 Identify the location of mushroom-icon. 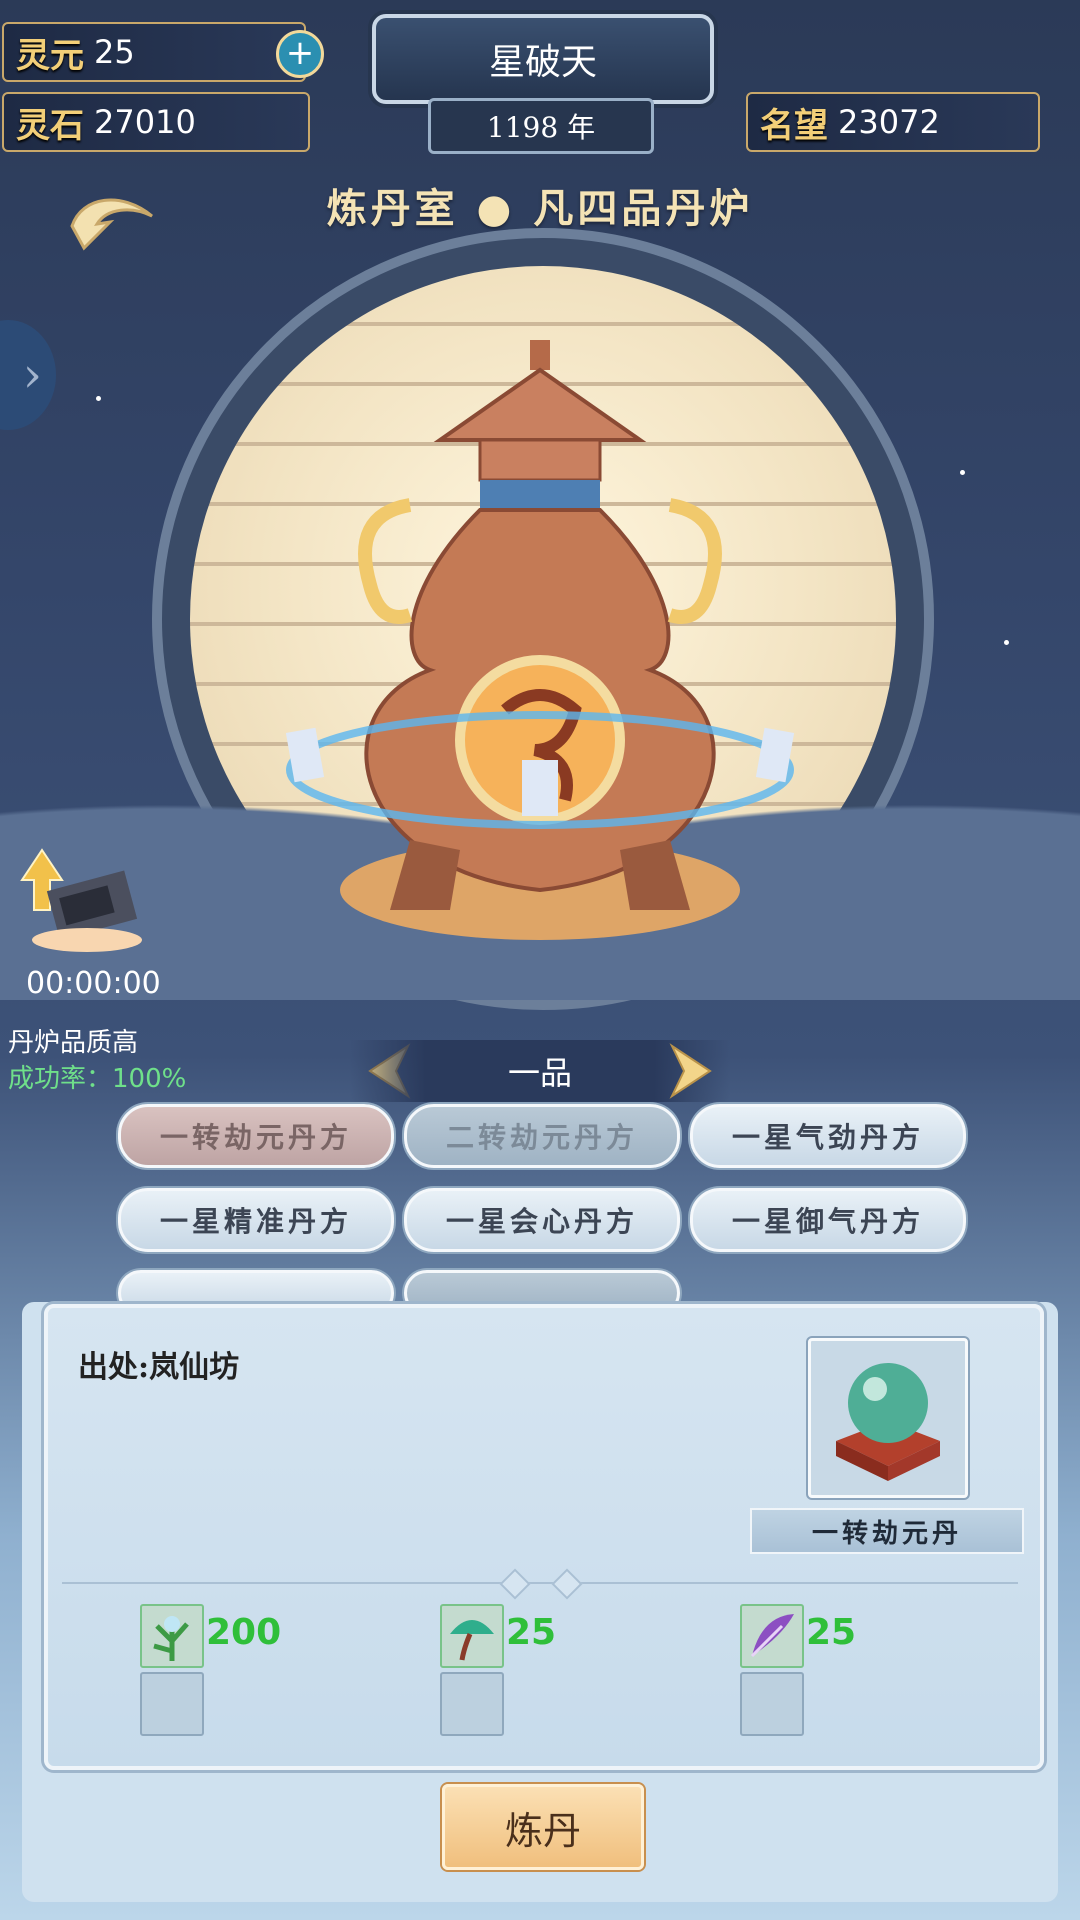
(472, 1640).